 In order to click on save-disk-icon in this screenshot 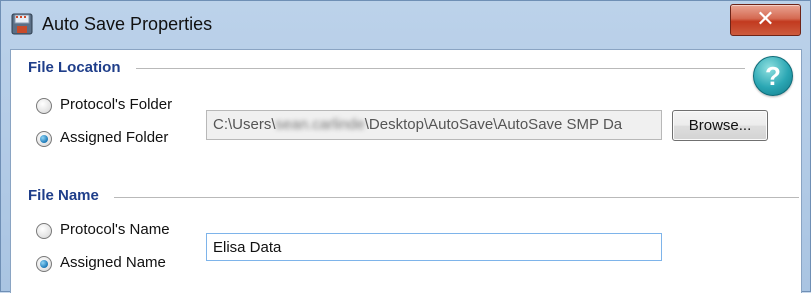, I will do `click(22, 24)`.